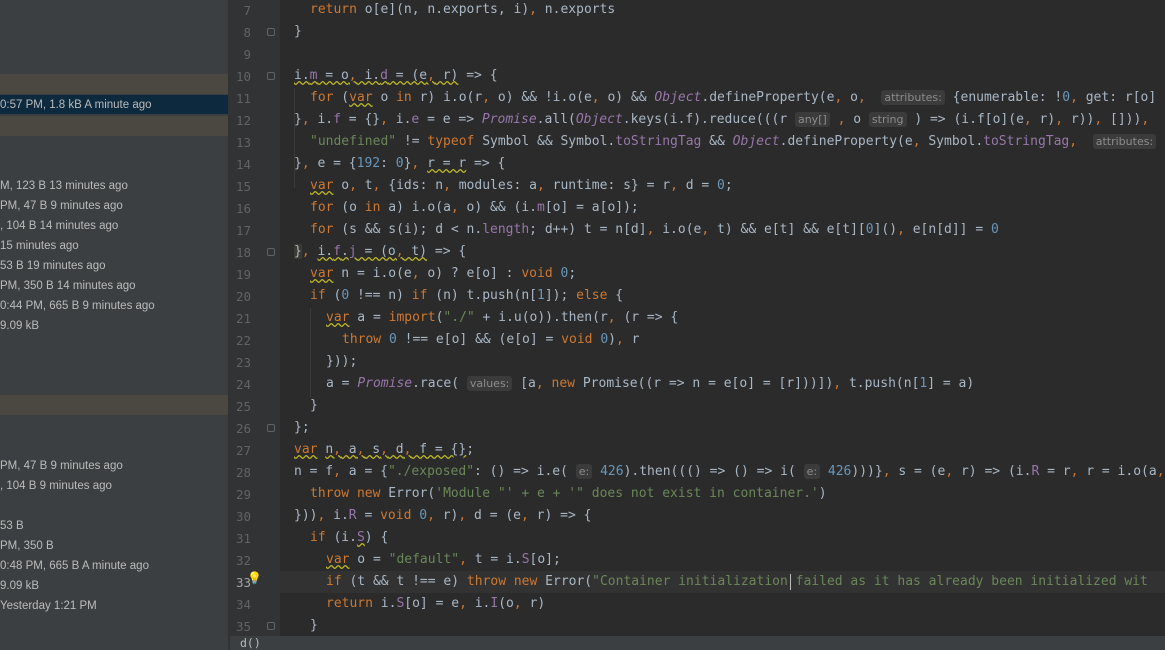 The image size is (1165, 650). What do you see at coordinates (243, 142) in the screenshot?
I see `line-number: 13` at bounding box center [243, 142].